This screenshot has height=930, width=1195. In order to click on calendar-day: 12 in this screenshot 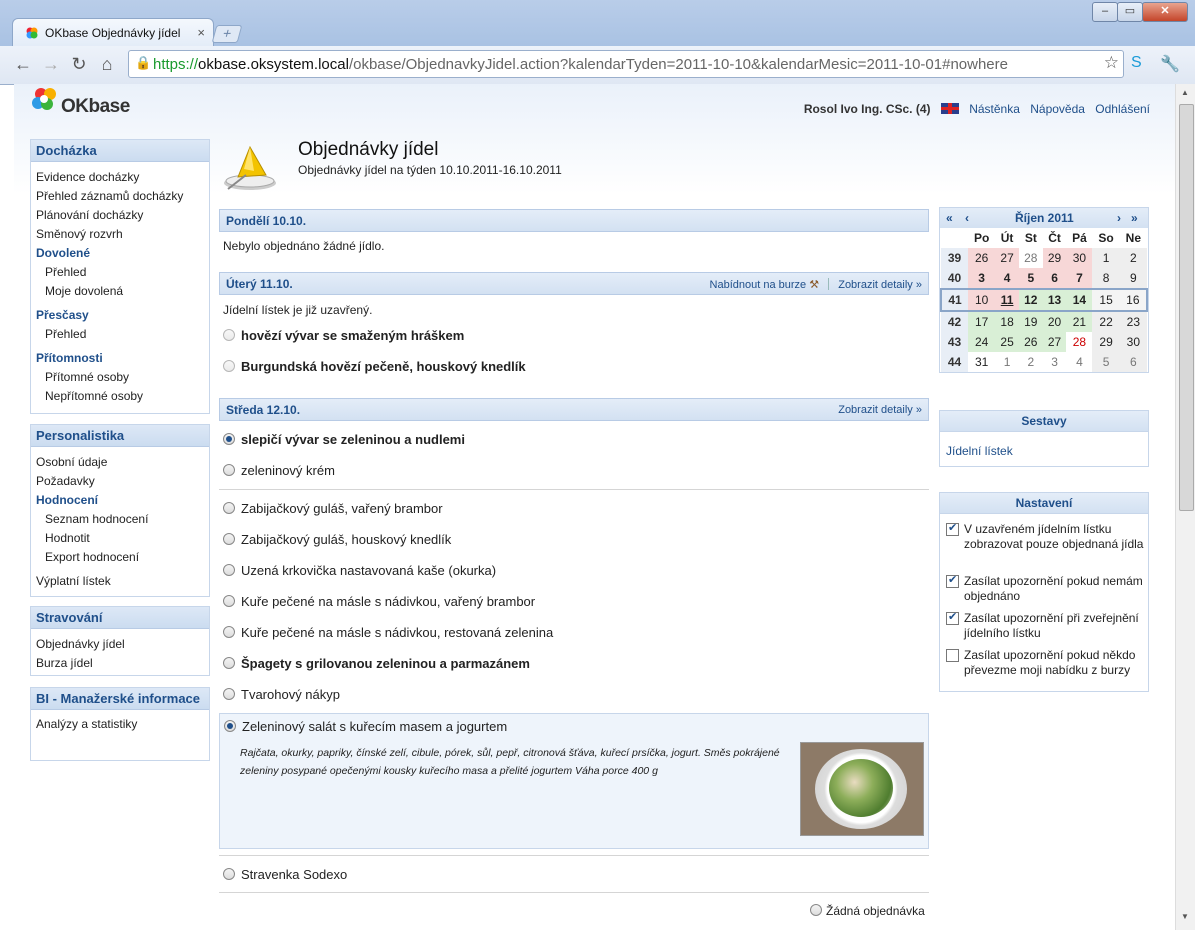, I will do `click(1030, 300)`.